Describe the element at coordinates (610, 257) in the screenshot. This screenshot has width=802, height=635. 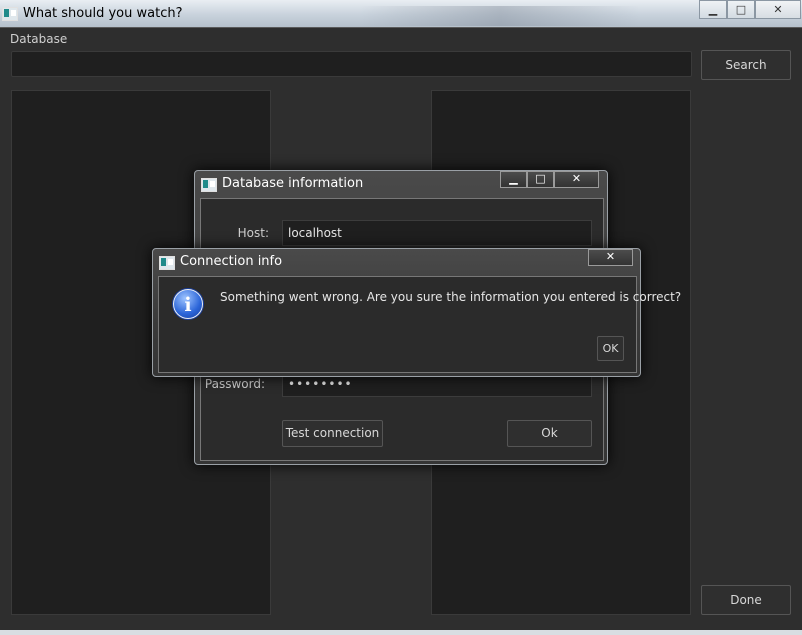
I see `conn-dialog-close-button: ✕` at that location.